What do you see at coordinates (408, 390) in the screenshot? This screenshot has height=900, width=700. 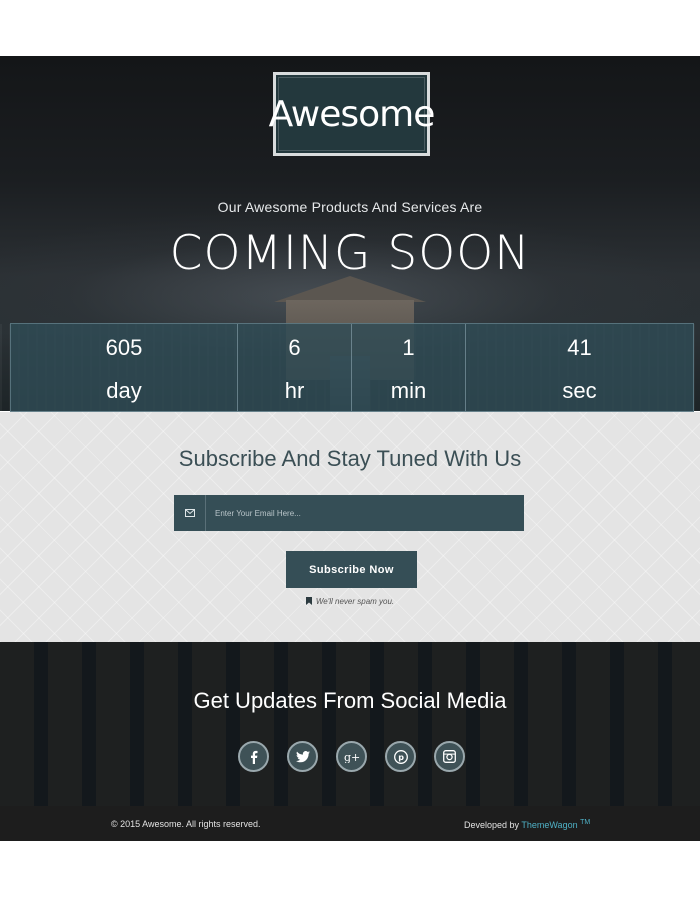 I see `countdown-label: min` at bounding box center [408, 390].